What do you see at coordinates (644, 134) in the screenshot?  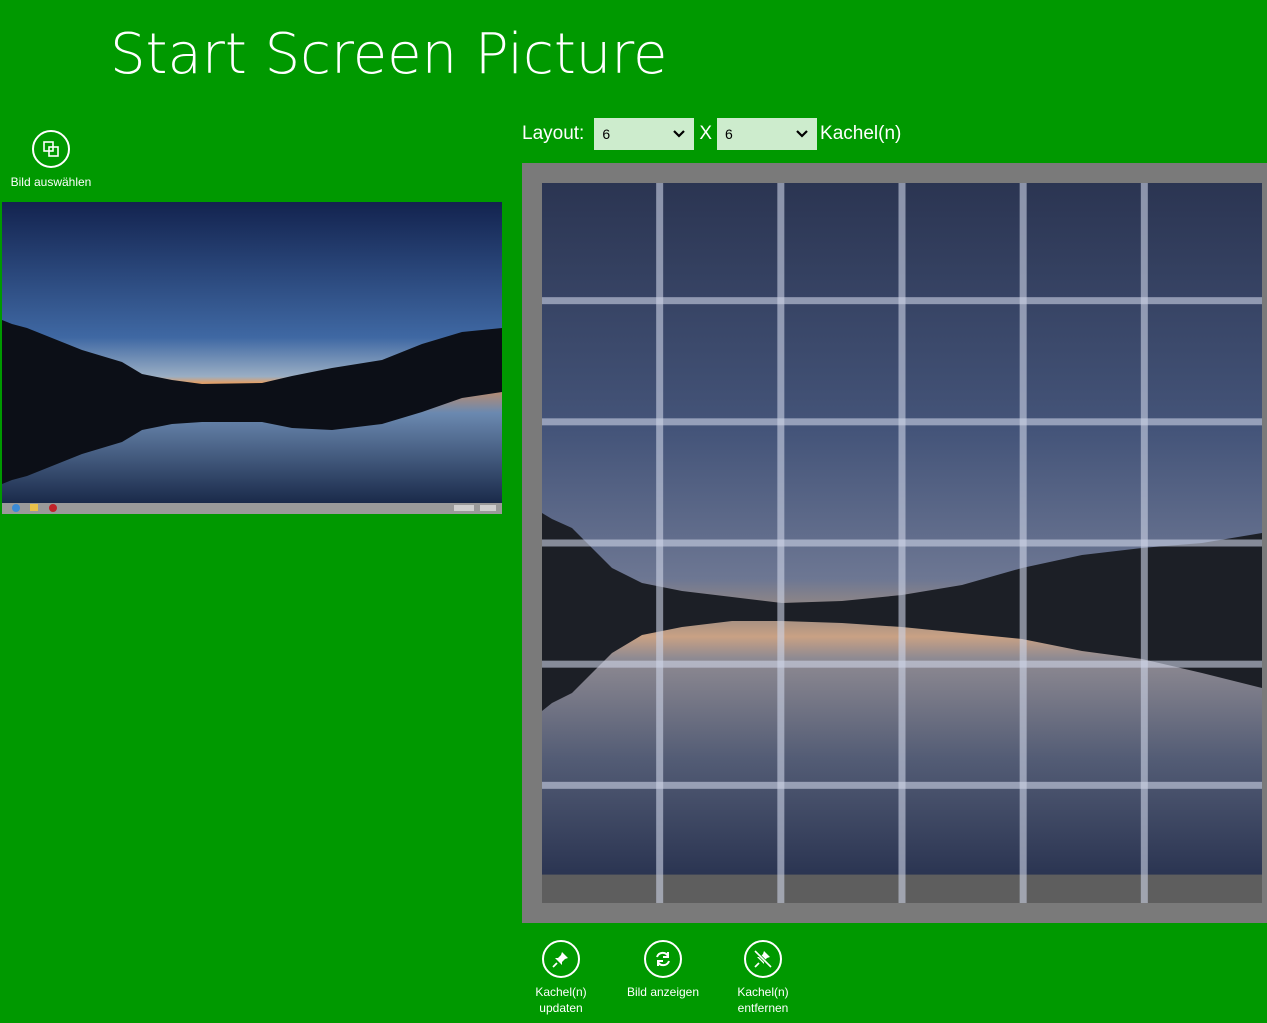 I see `rows-select: 6` at bounding box center [644, 134].